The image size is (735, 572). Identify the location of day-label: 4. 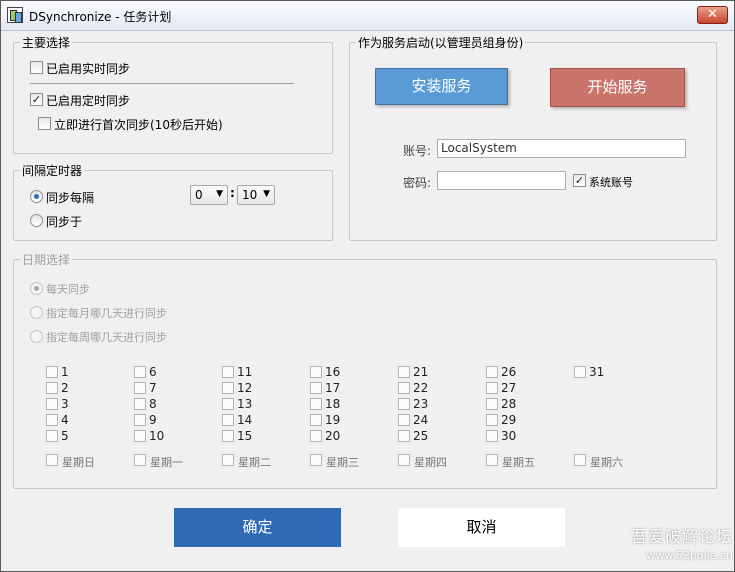
(65, 420).